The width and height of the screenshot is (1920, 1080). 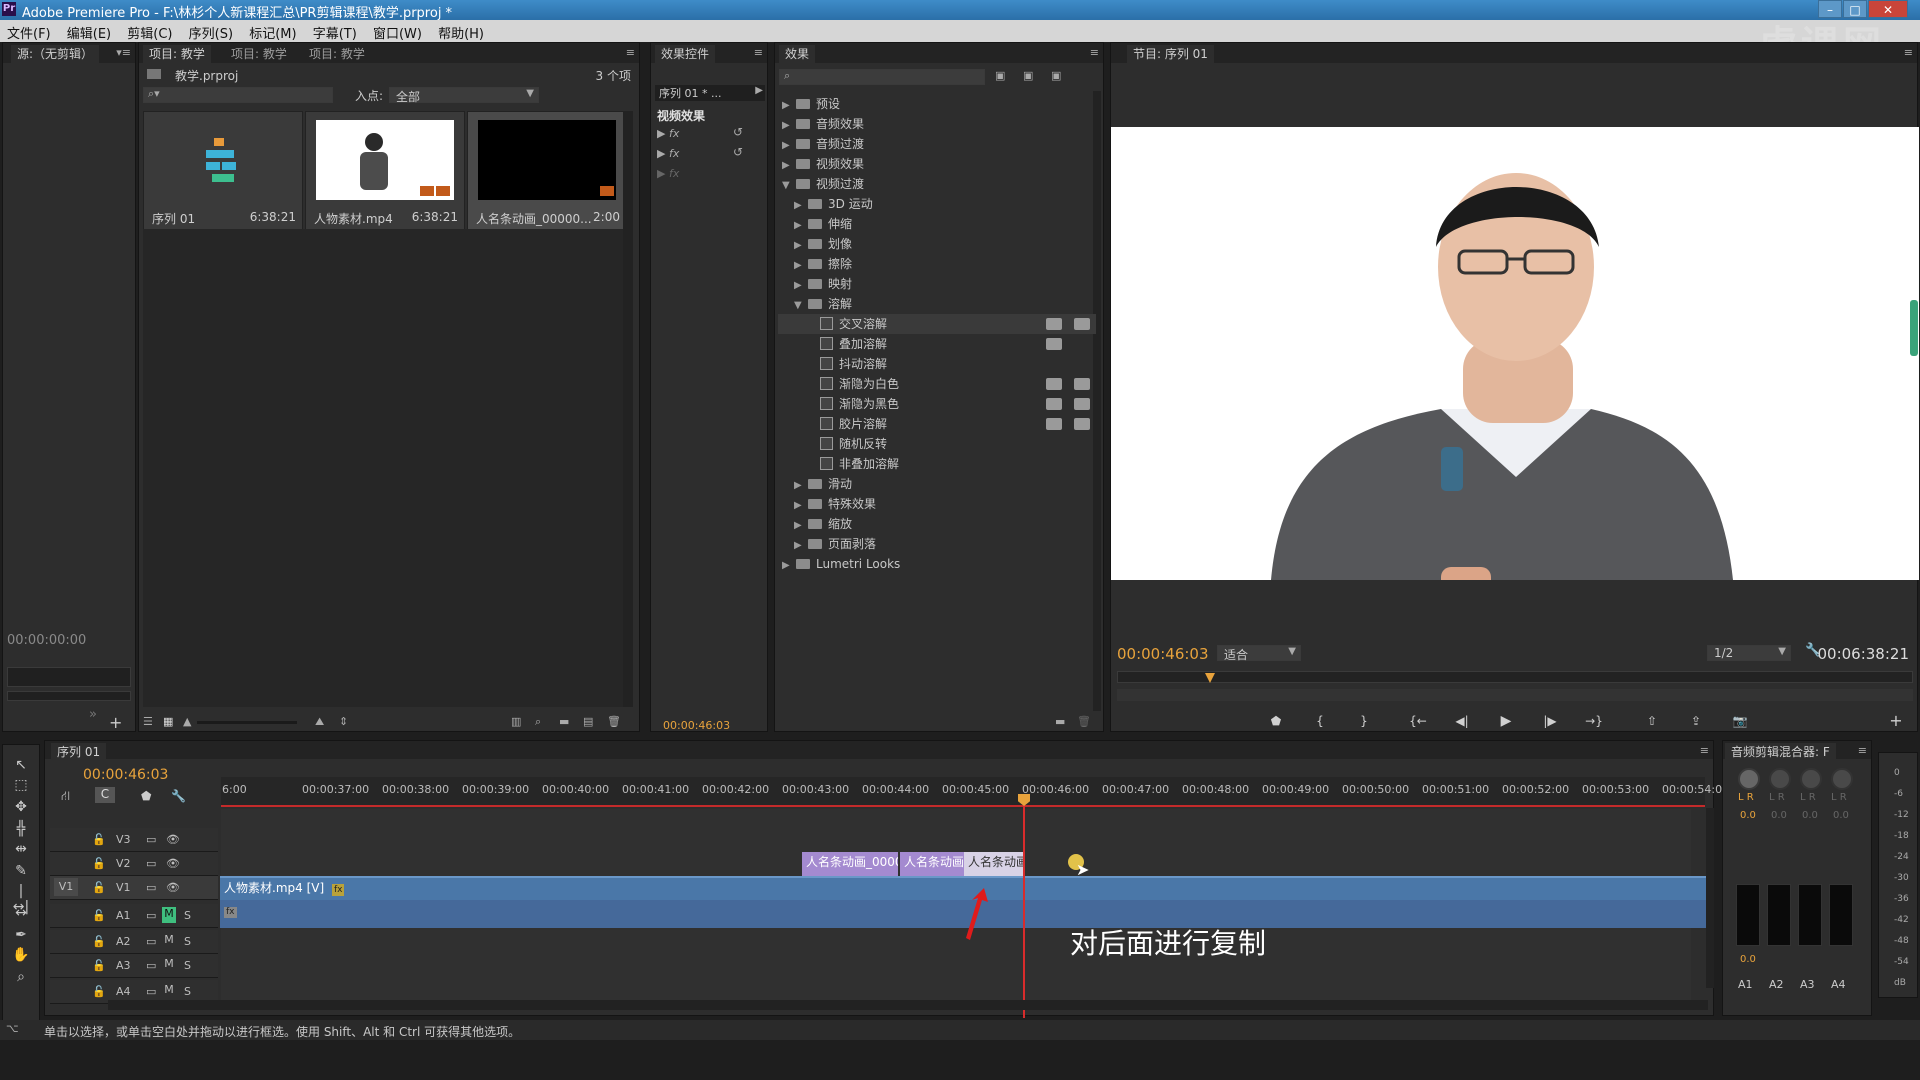 What do you see at coordinates (1462, 721) in the screenshot?
I see `step-back-icon: ◀|` at bounding box center [1462, 721].